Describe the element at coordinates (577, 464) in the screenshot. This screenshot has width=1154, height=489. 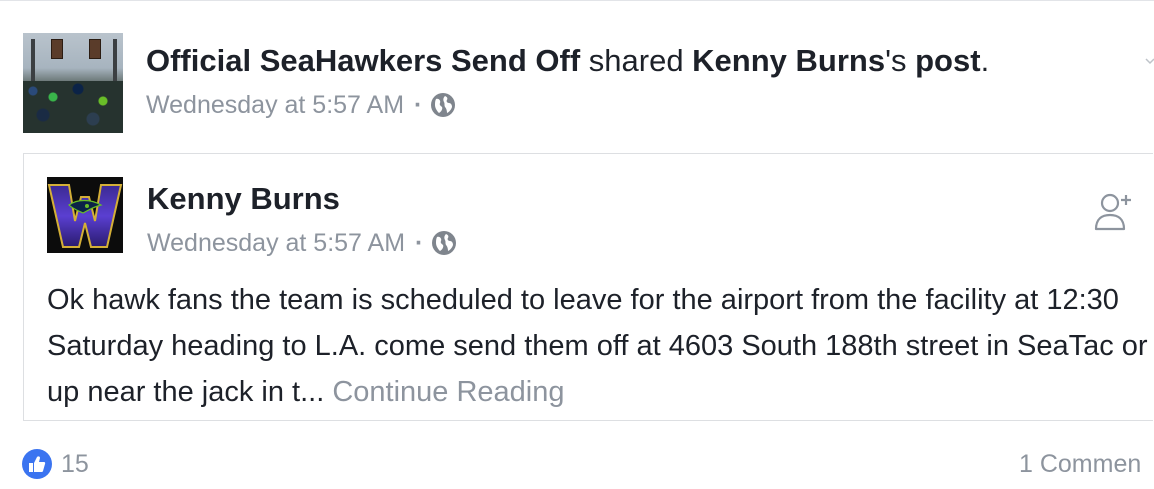
I see `post-footer: 15 1 Commen` at that location.